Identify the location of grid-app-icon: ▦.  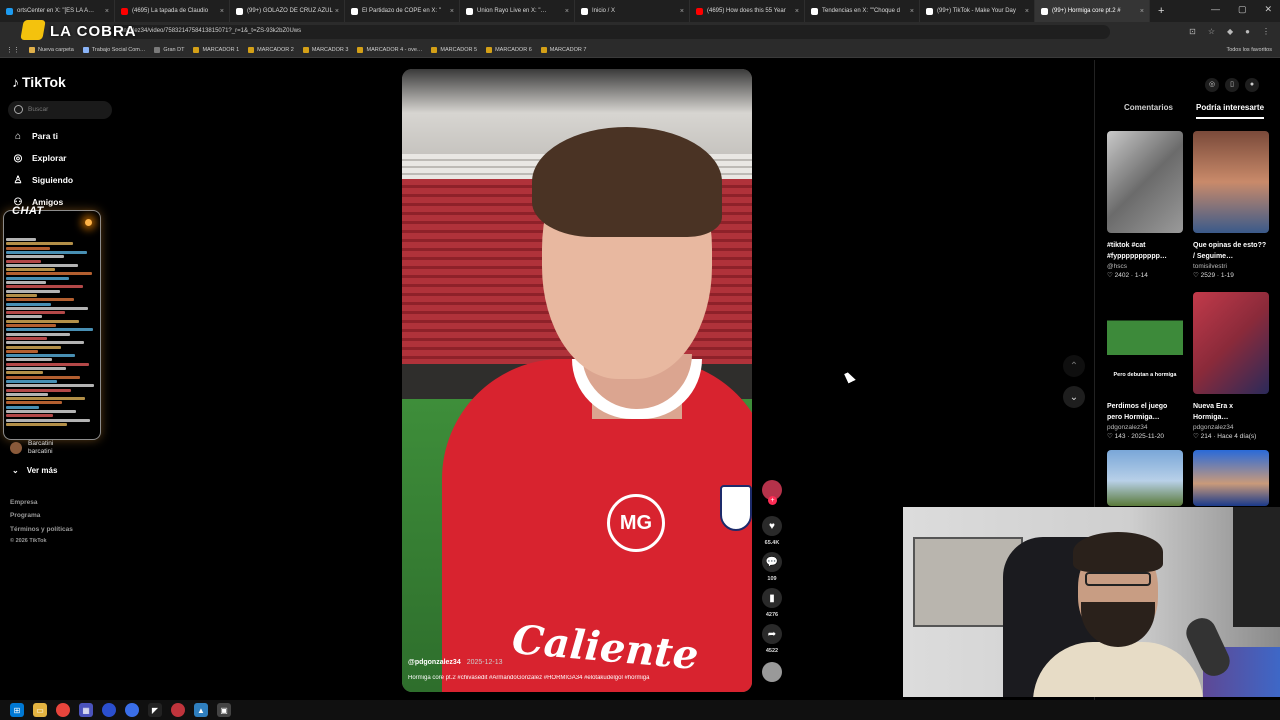
(86, 710).